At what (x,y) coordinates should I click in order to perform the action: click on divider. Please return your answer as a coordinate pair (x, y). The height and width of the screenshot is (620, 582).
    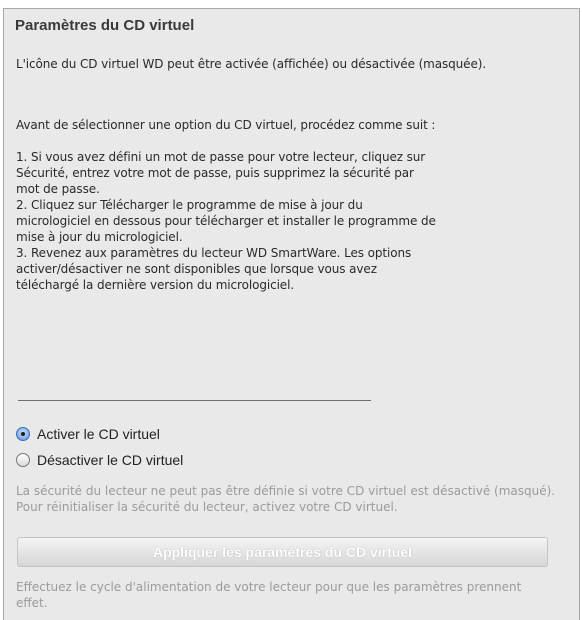
    Looking at the image, I should click on (194, 400).